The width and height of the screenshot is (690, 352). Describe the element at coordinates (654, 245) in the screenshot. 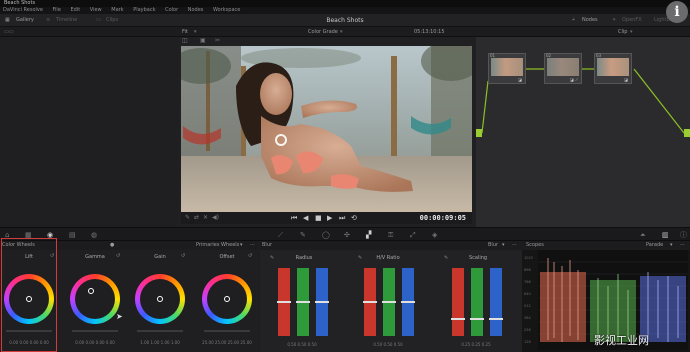

I see `scopes-mode-dropdown: Parade` at that location.